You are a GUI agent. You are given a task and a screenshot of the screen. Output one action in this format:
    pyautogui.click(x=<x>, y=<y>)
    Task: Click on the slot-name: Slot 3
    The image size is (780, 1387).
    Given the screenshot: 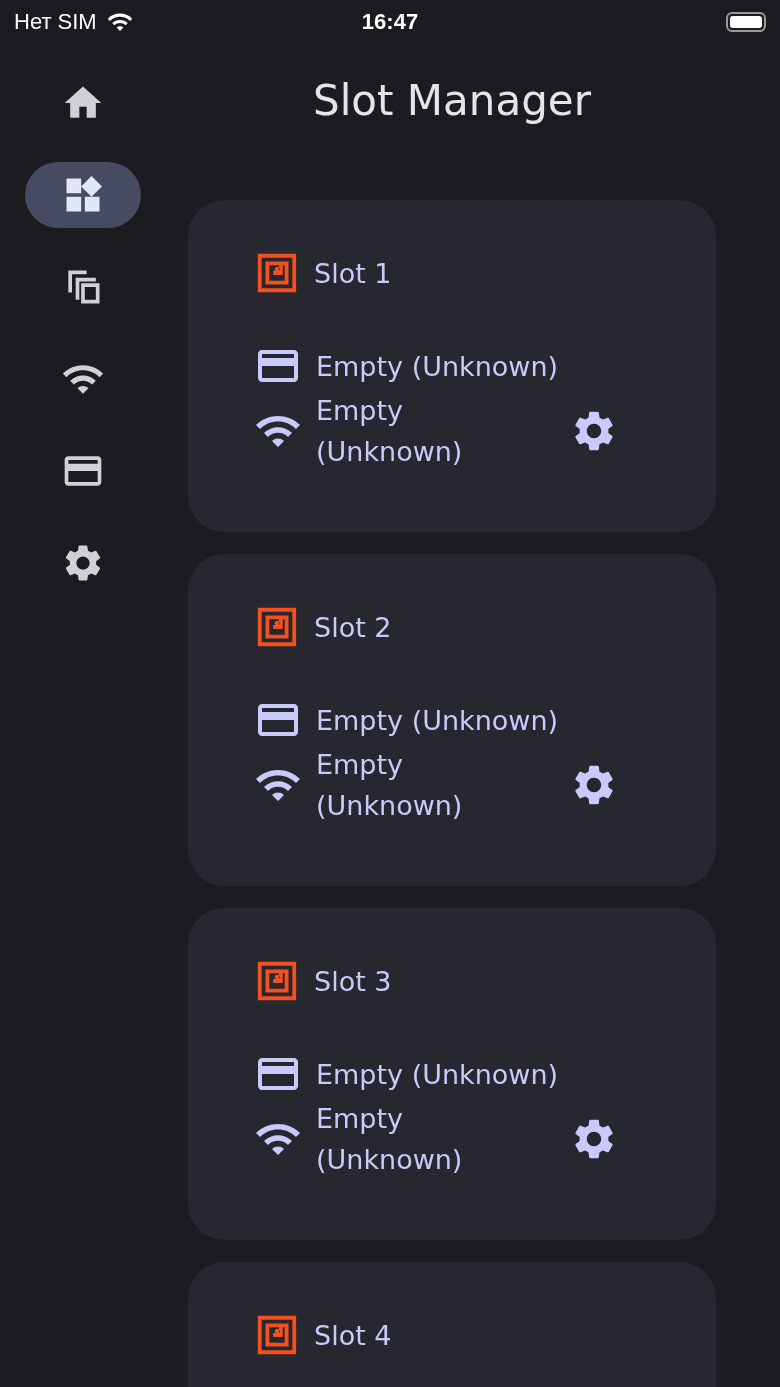 What is the action you would take?
    pyautogui.click(x=353, y=981)
    